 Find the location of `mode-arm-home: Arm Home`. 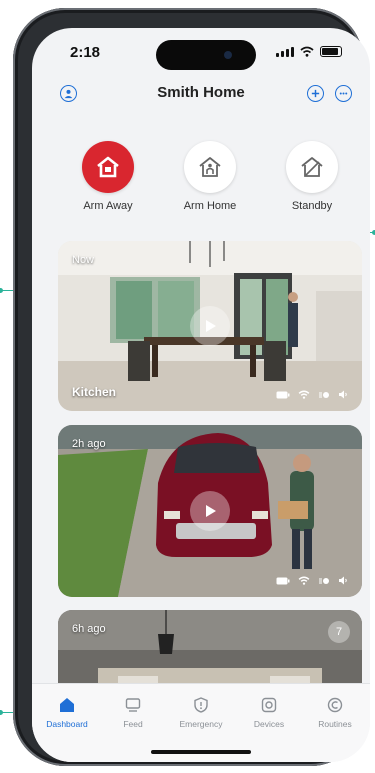

mode-arm-home: Arm Home is located at coordinates (210, 176).